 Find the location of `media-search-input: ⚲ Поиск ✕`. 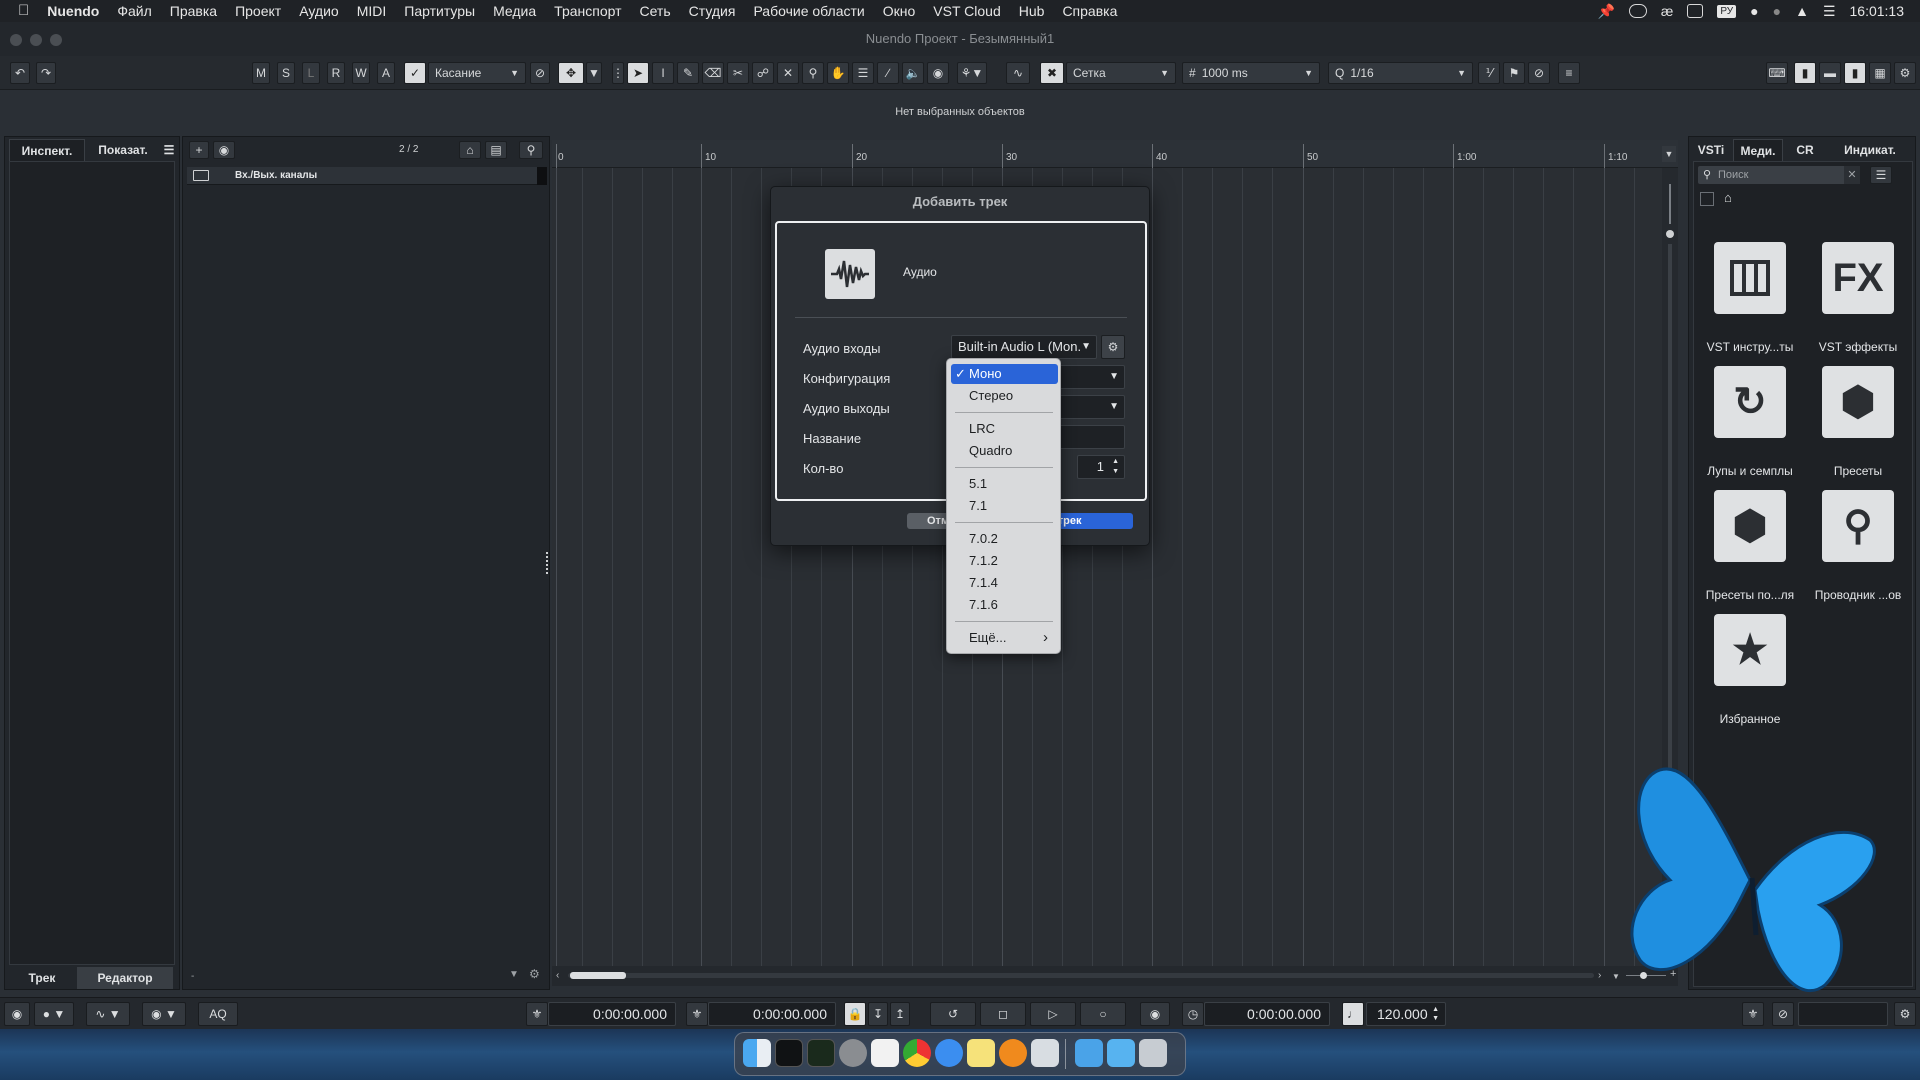

media-search-input: ⚲ Поиск ✕ is located at coordinates (1779, 175).